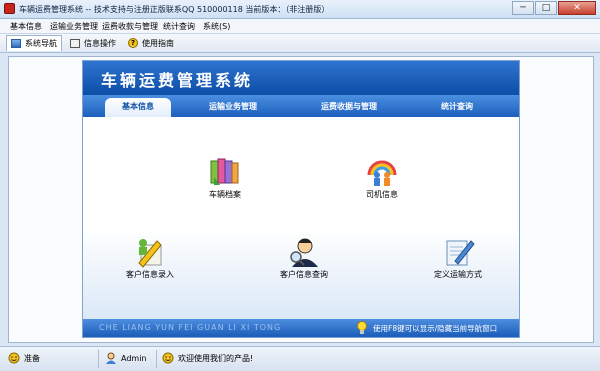 This screenshot has height=371, width=600. I want to click on tab-system-nav: 系统导航, so click(34, 43).